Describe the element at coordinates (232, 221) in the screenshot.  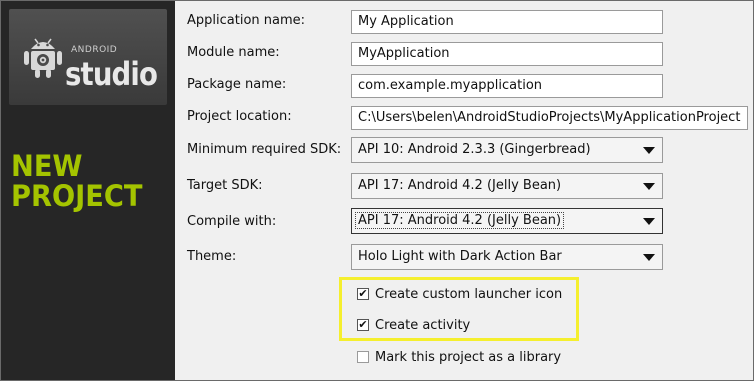
I see `compile-with-label: Compile with:` at that location.